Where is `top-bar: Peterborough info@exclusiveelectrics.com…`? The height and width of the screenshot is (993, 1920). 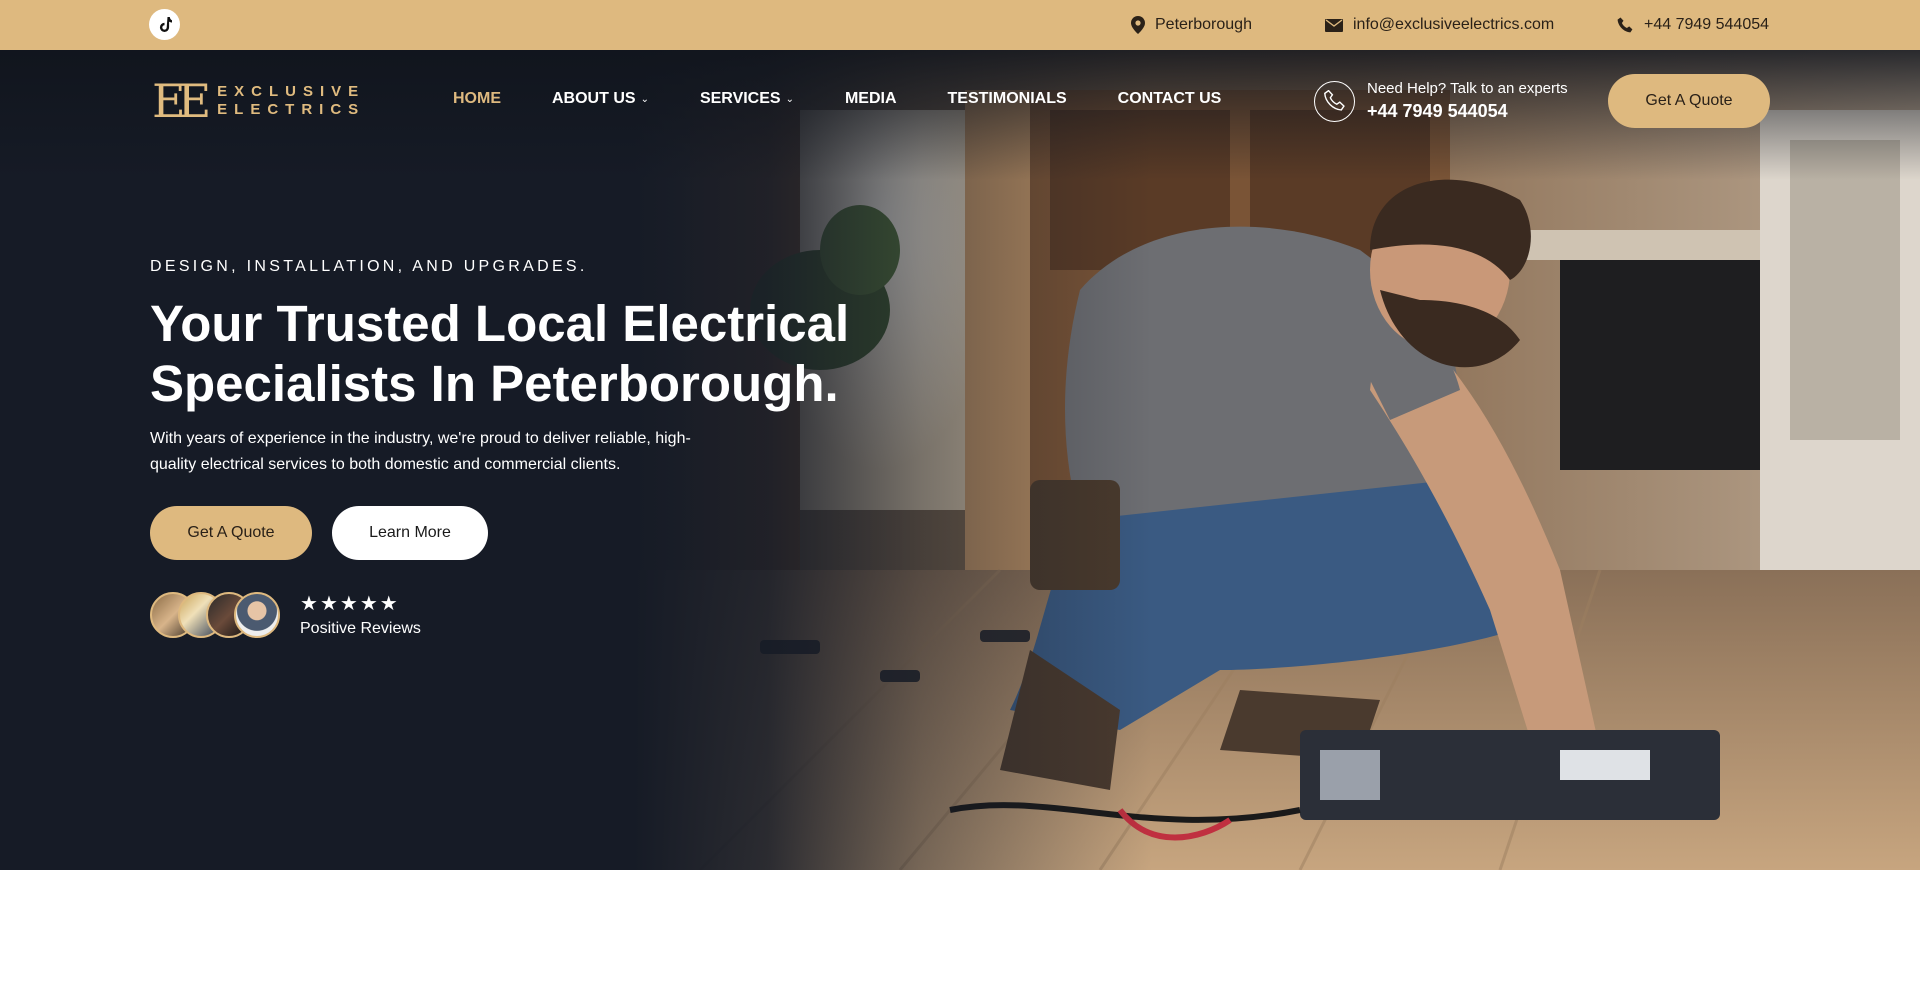 top-bar: Peterborough info@exclusiveelectrics.com… is located at coordinates (960, 25).